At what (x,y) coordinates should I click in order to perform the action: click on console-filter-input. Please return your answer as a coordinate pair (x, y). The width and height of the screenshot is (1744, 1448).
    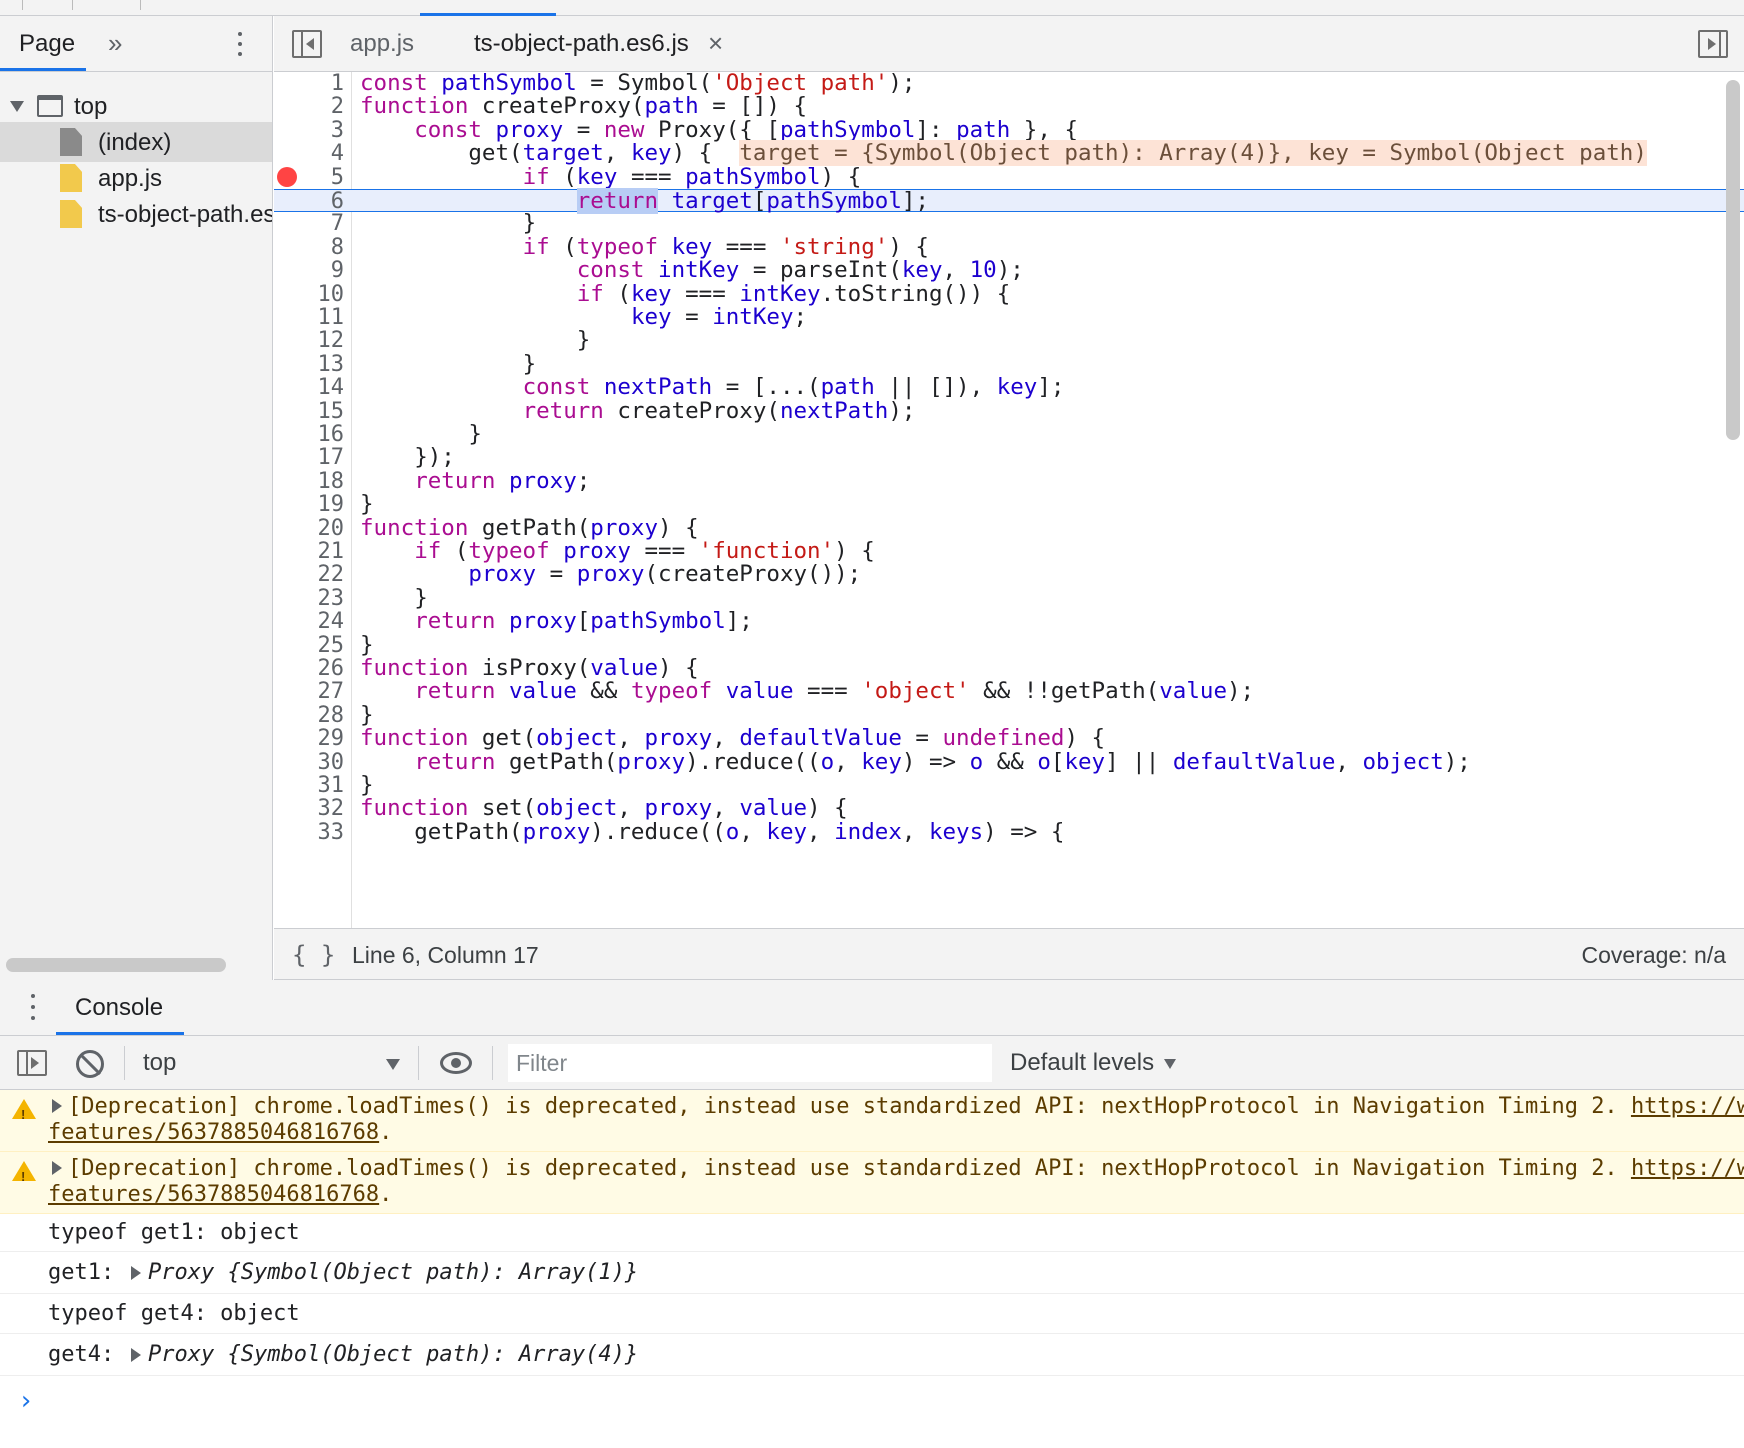
    Looking at the image, I should click on (750, 1063).